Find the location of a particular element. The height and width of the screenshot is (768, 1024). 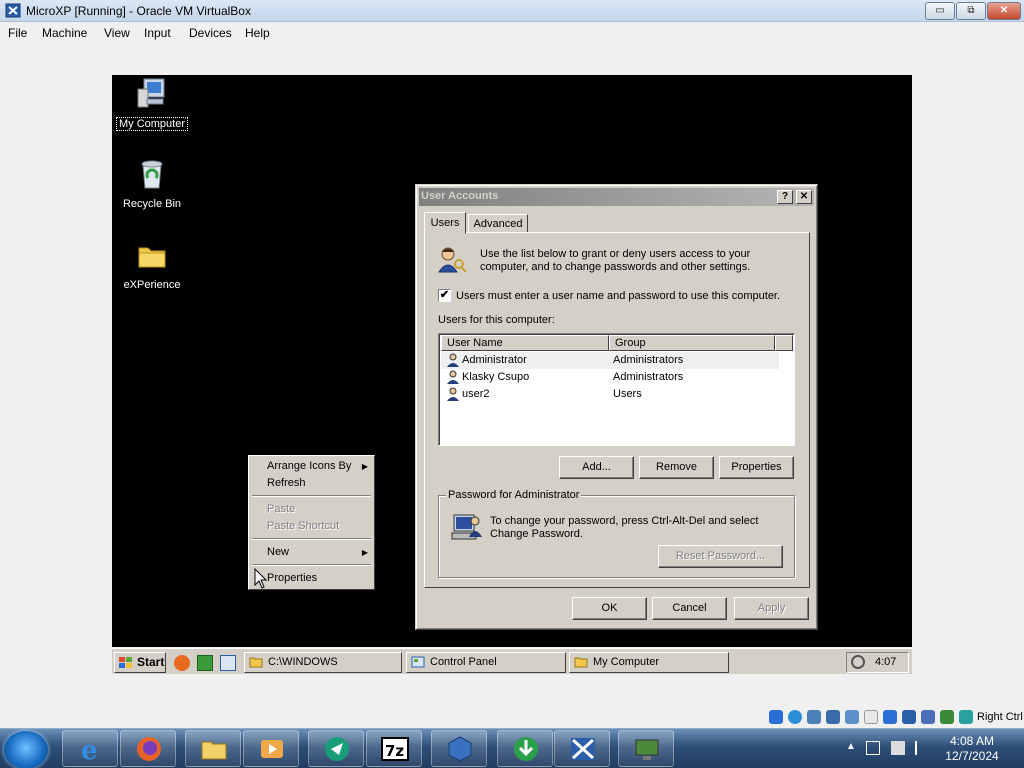

password-group-title: Password for Administrator is located at coordinates (514, 495).